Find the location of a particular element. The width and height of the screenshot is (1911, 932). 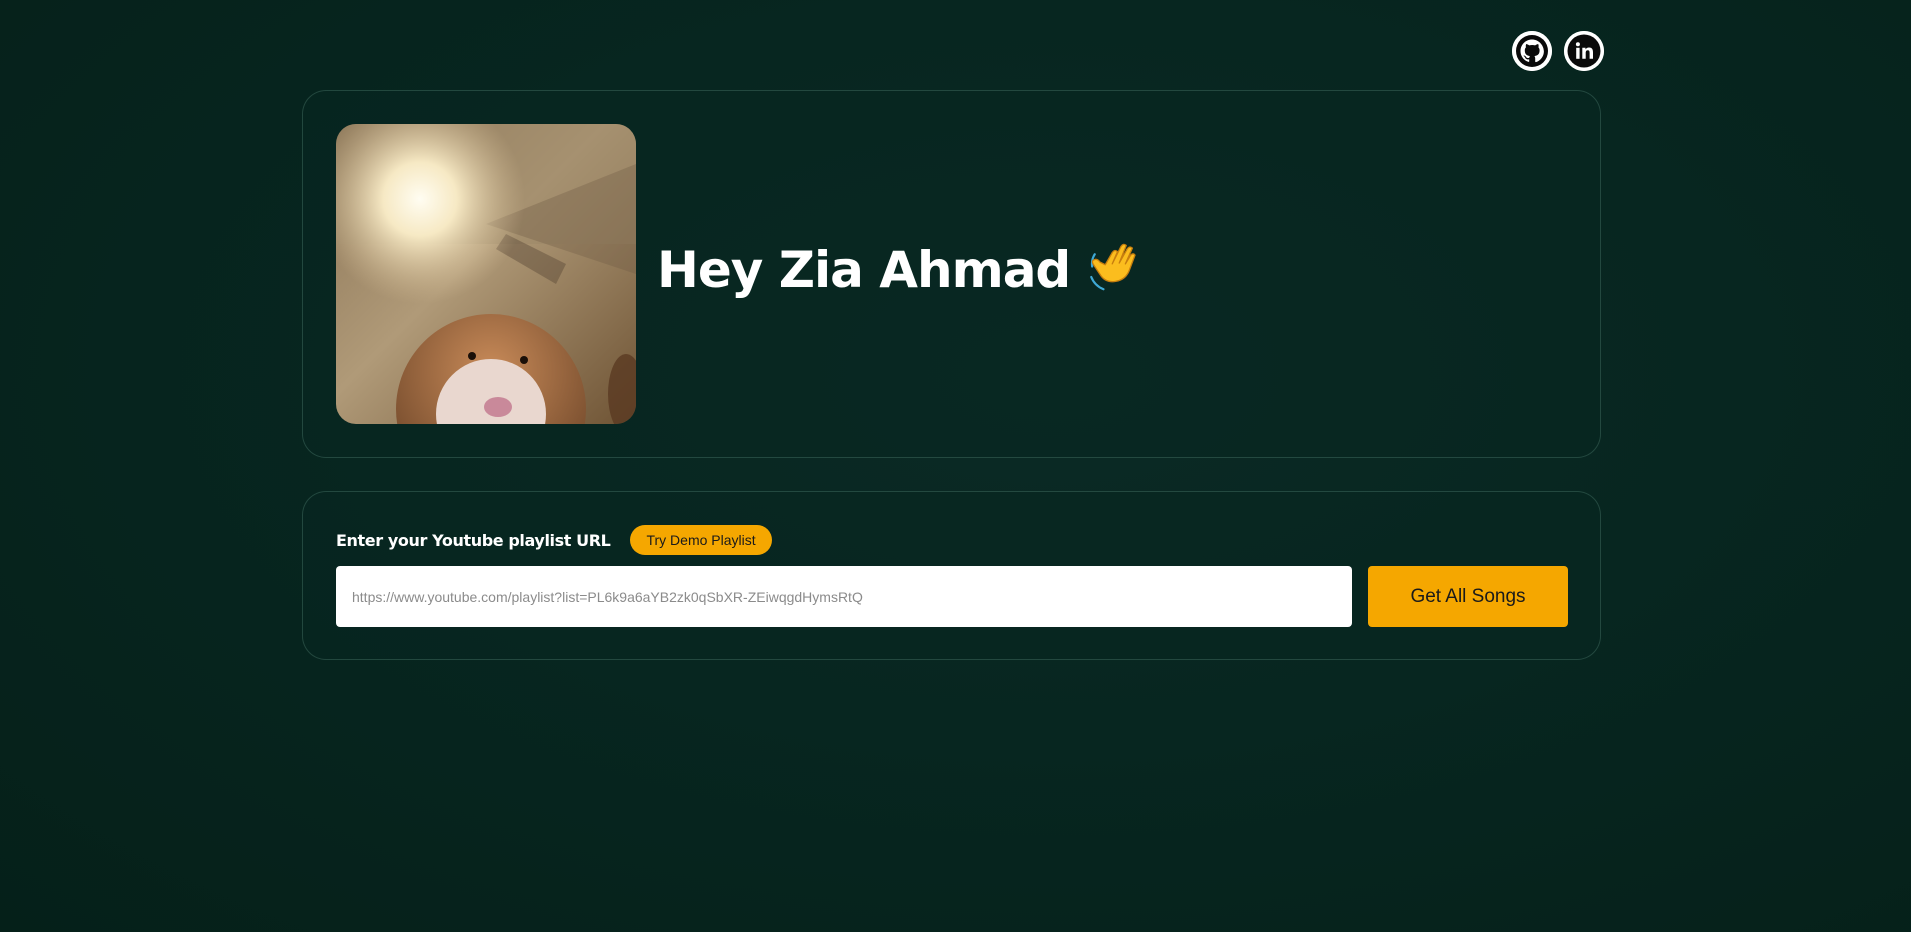

playlist-url-label: Enter your Youtube playlist URL is located at coordinates (473, 540).